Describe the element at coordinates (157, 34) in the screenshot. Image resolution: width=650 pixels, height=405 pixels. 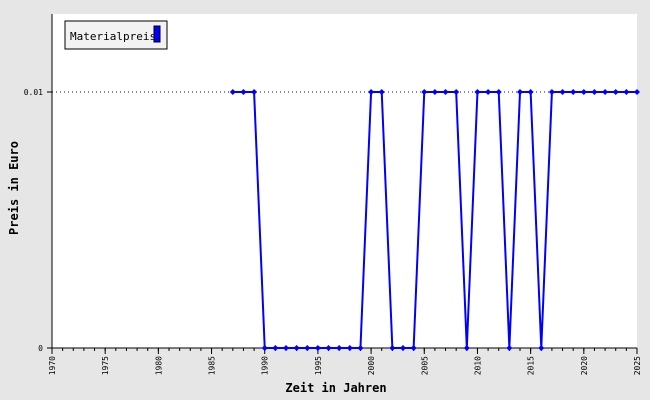
I see `legend-swatch` at that location.